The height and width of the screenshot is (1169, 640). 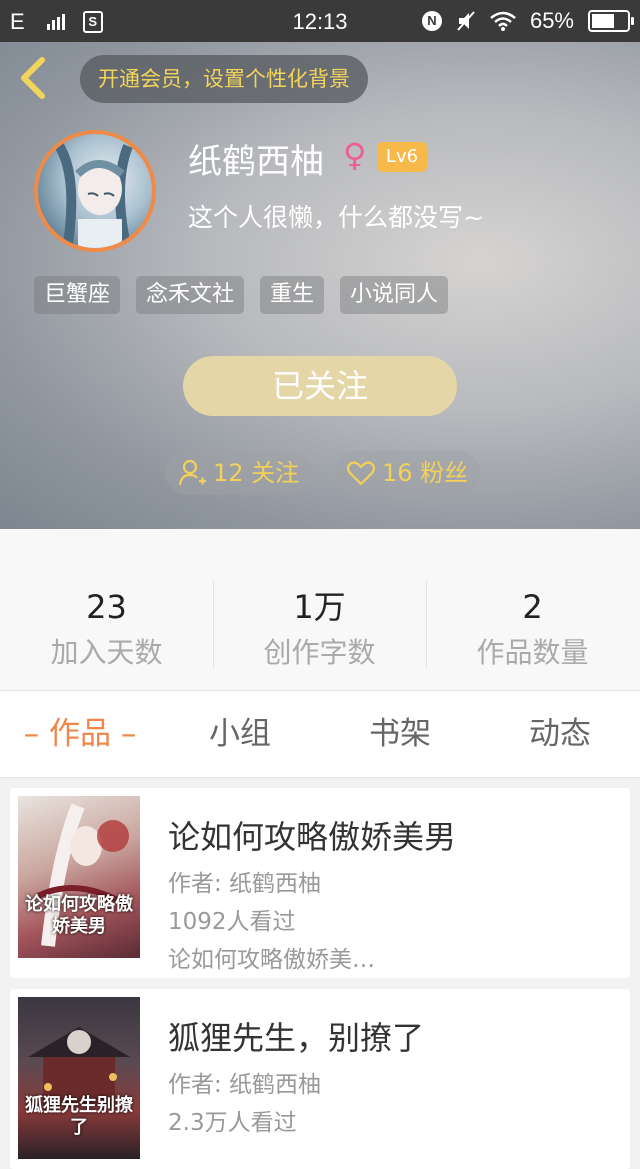 I want to click on stat-work-count: 2 作品数量, so click(x=532, y=629).